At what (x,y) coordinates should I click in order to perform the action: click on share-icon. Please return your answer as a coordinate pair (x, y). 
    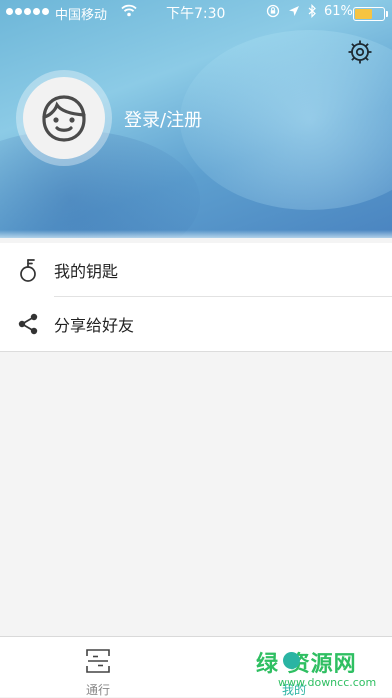
    Looking at the image, I should click on (28, 324).